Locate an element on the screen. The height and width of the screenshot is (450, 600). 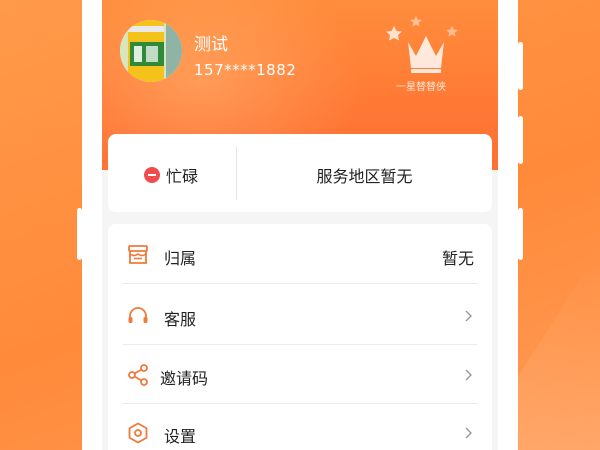
busy-icon is located at coordinates (152, 175).